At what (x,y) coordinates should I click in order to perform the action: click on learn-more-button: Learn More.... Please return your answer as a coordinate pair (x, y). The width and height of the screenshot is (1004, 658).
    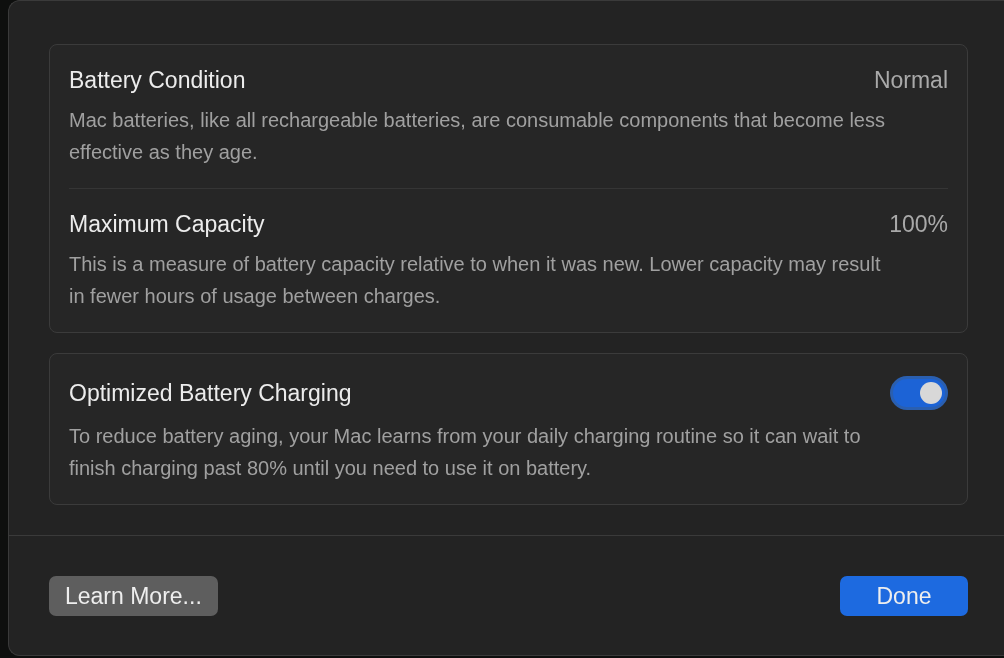
    Looking at the image, I should click on (133, 596).